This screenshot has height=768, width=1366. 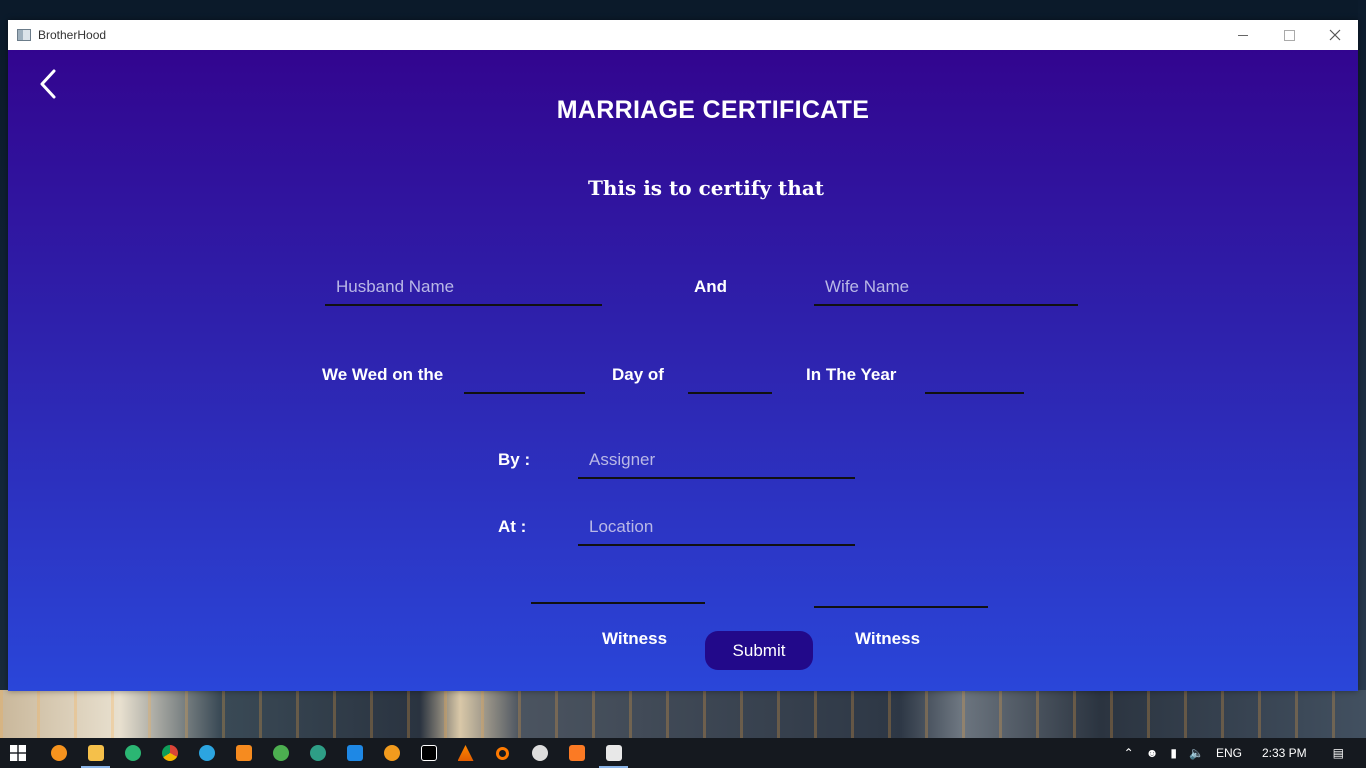 I want to click on app-green-icon, so click(x=280, y=753).